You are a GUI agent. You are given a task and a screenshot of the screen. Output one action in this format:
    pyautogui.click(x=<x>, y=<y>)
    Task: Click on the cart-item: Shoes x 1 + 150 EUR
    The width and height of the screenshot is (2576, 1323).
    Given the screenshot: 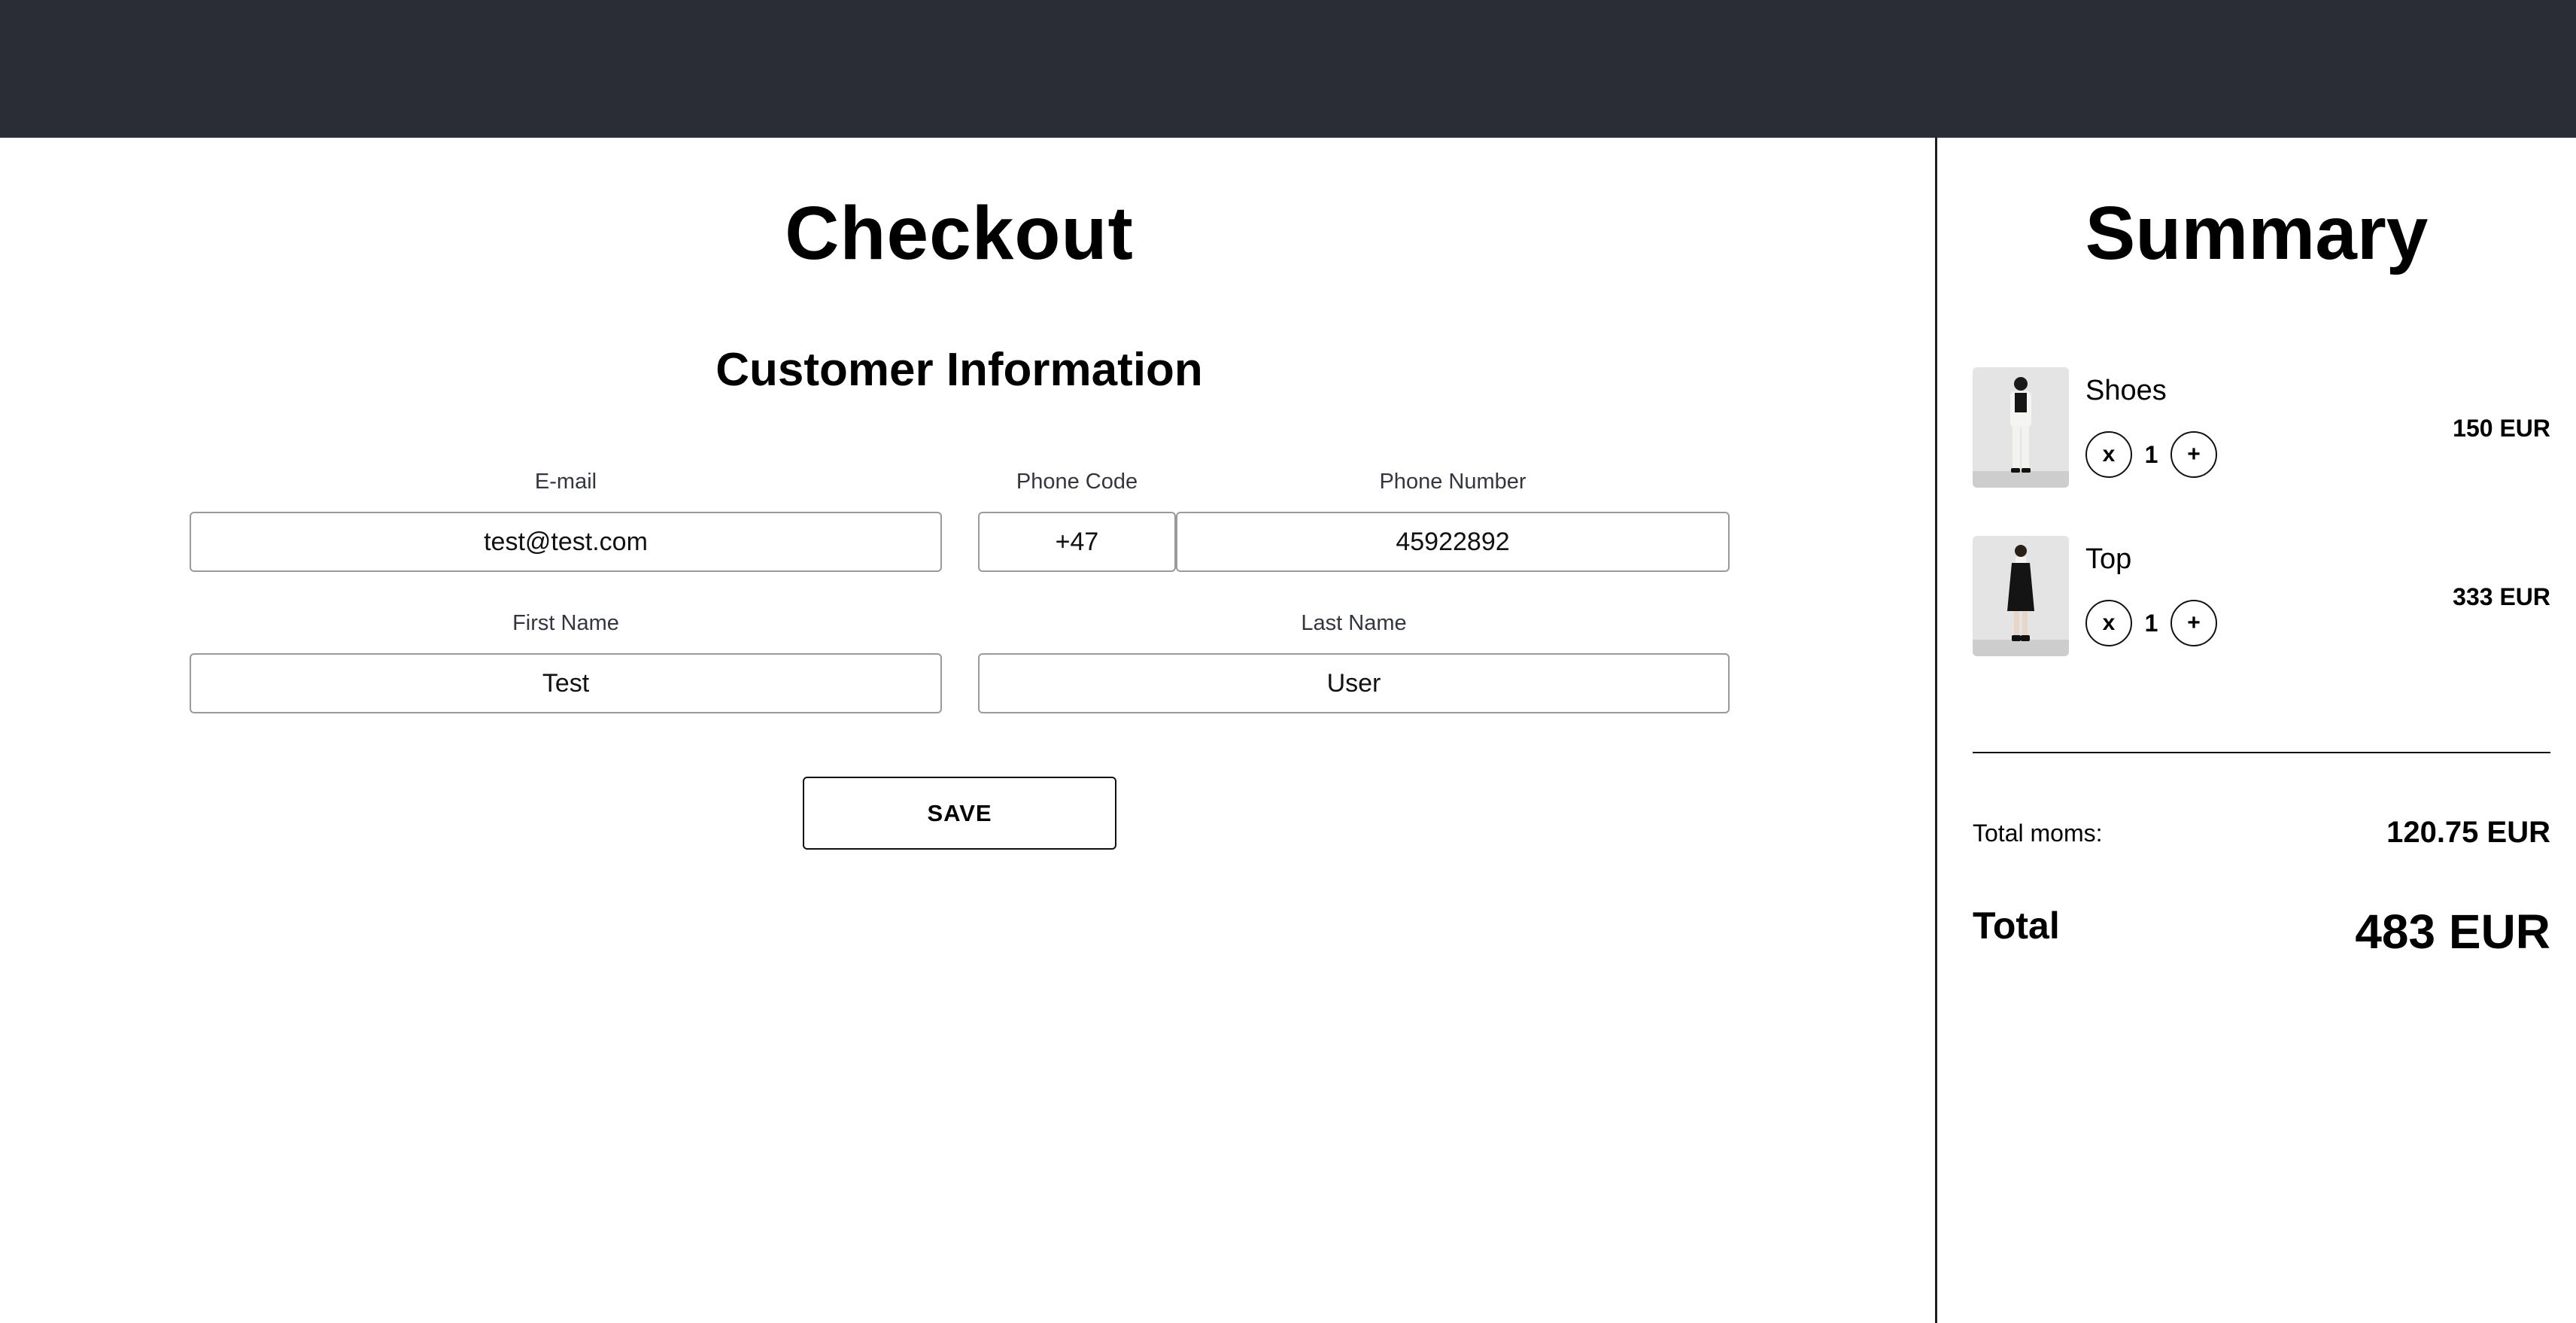 What is the action you would take?
    pyautogui.click(x=2261, y=427)
    